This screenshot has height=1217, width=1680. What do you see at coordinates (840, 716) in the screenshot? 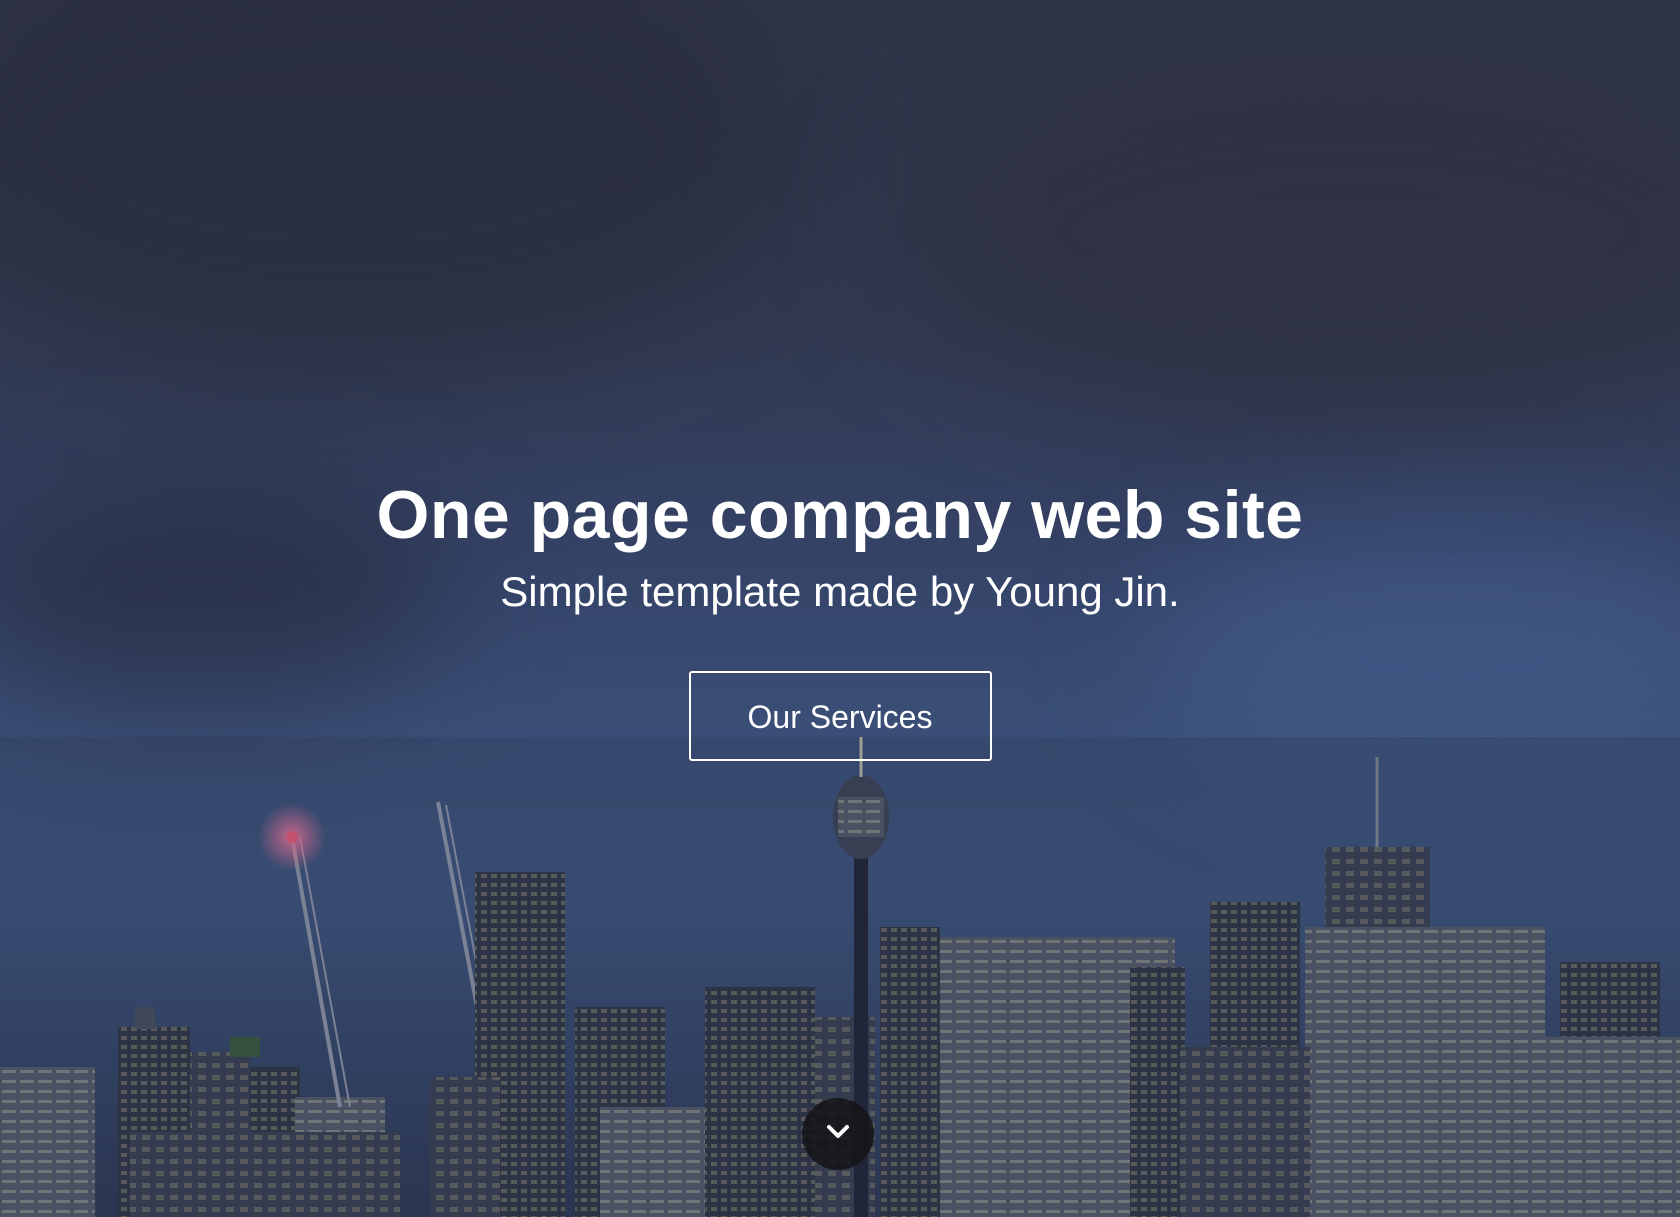
I see `our-services-button: Our Services` at bounding box center [840, 716].